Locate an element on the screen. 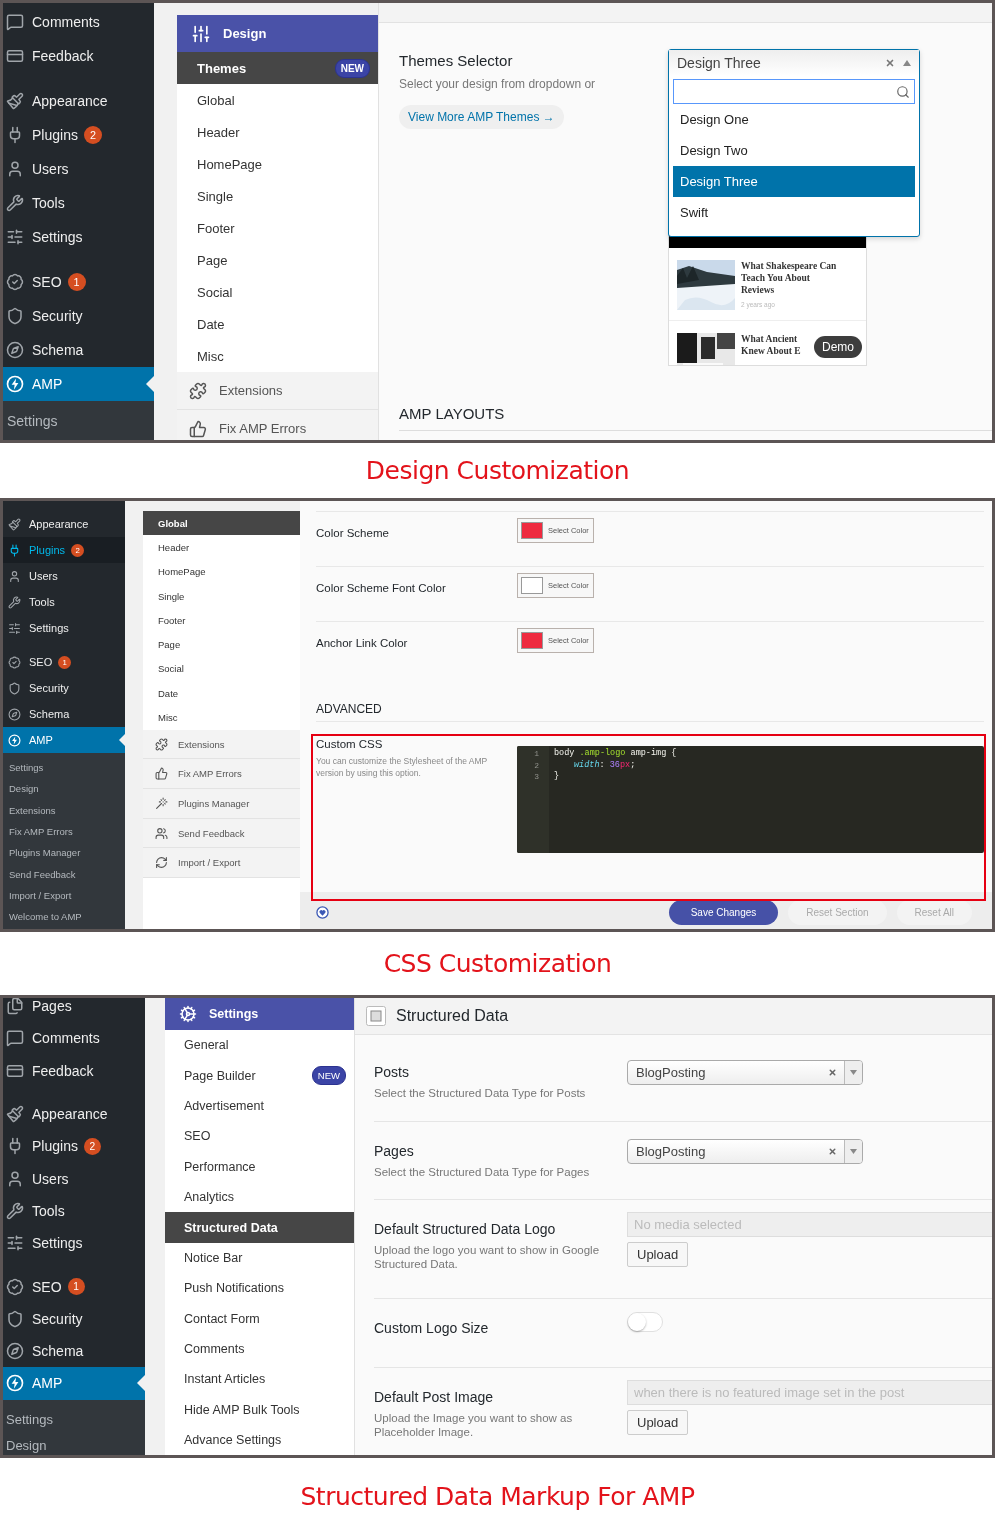  sliders-icon is located at coordinates (14, 628).